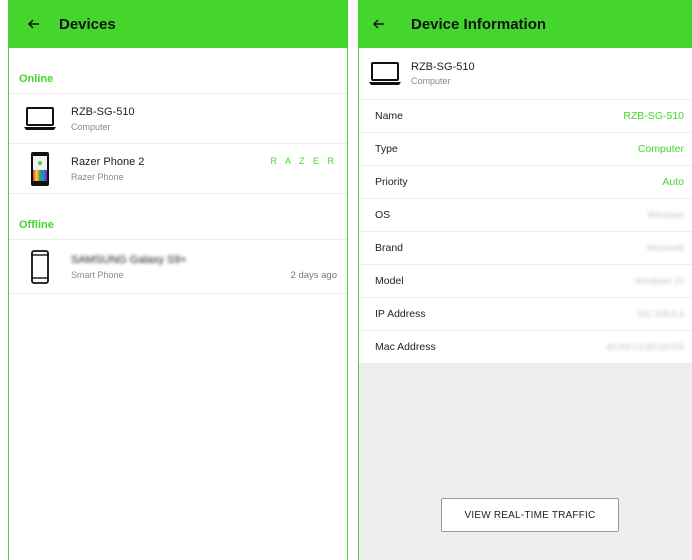 This screenshot has height=560, width=692. Describe the element at coordinates (389, 116) in the screenshot. I see `info-key: Name` at that location.